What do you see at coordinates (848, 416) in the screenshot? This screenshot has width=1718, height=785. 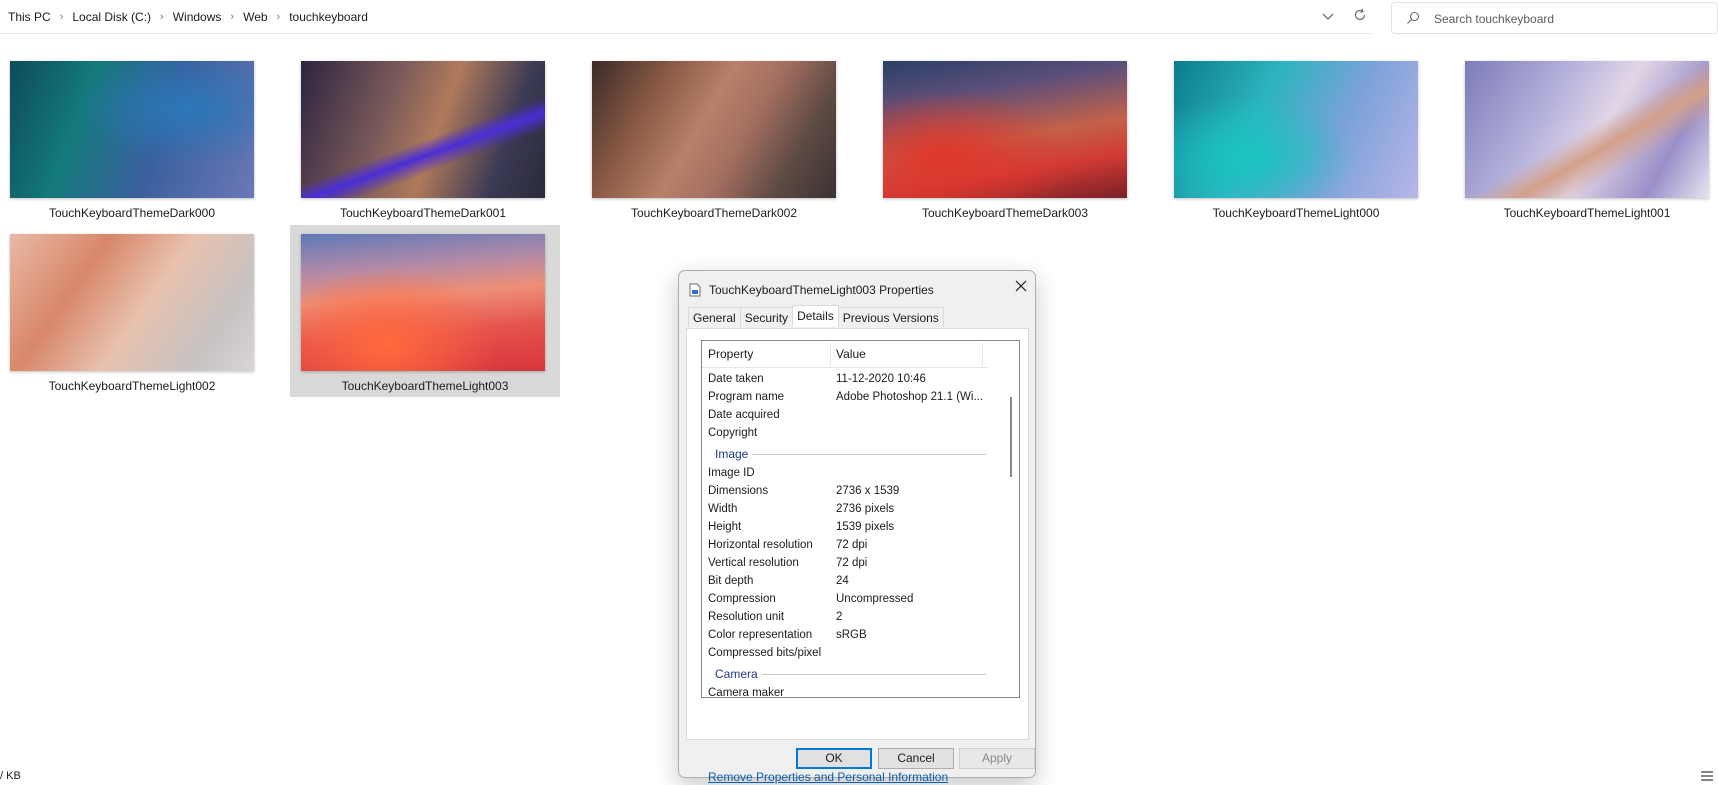 I see `table-row: Date acquired` at bounding box center [848, 416].